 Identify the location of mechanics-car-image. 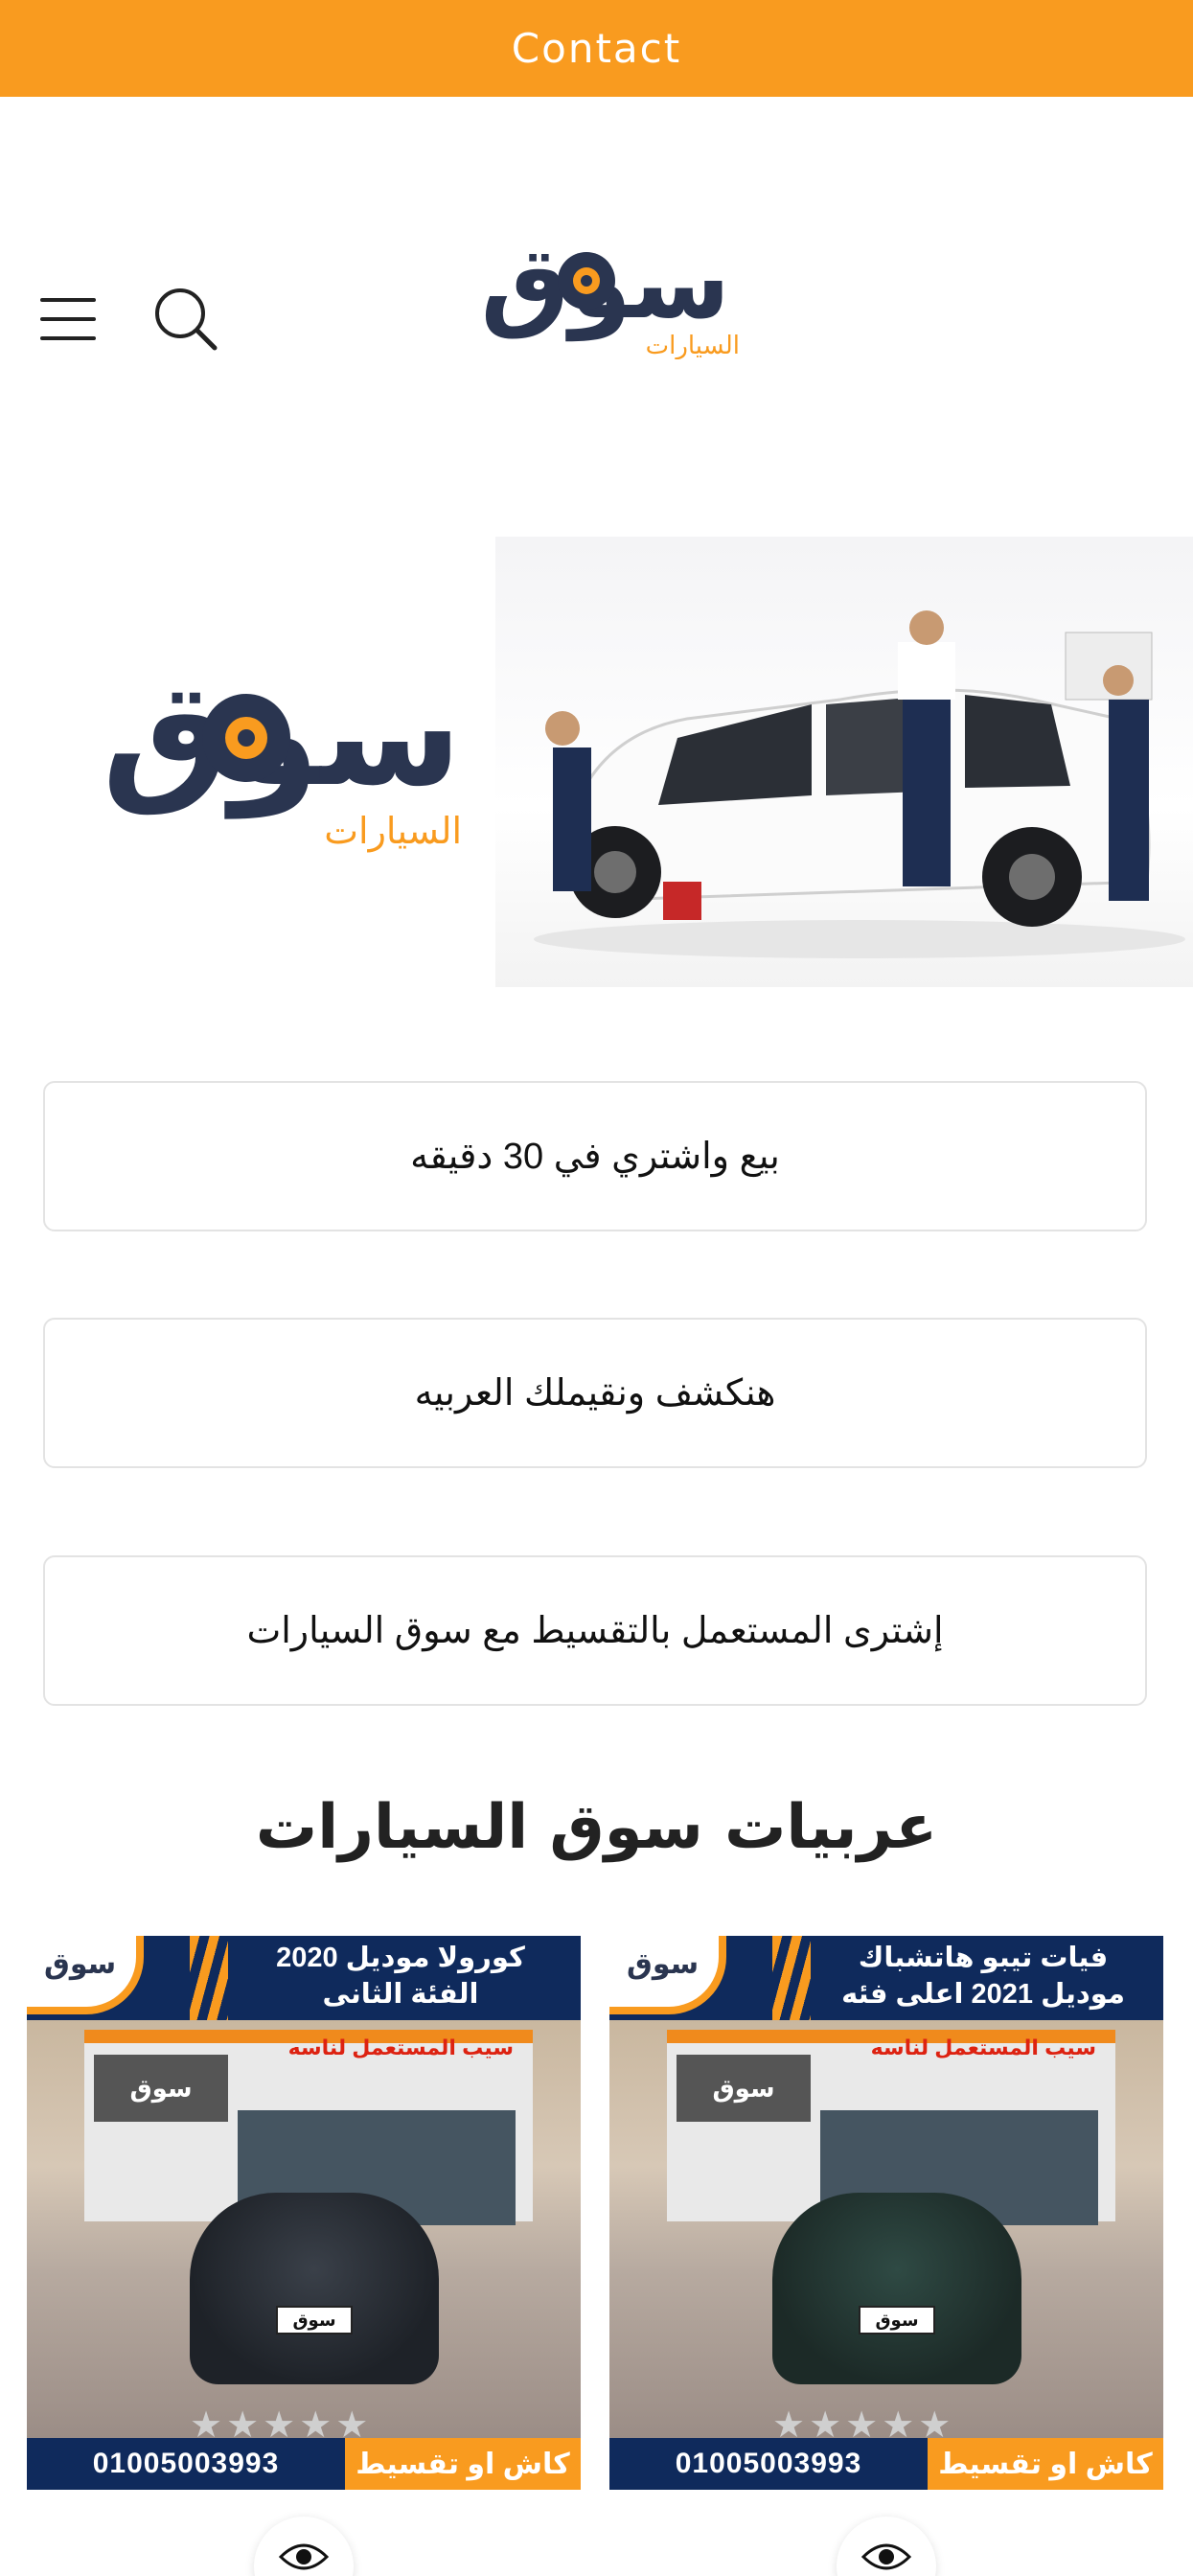
(844, 762).